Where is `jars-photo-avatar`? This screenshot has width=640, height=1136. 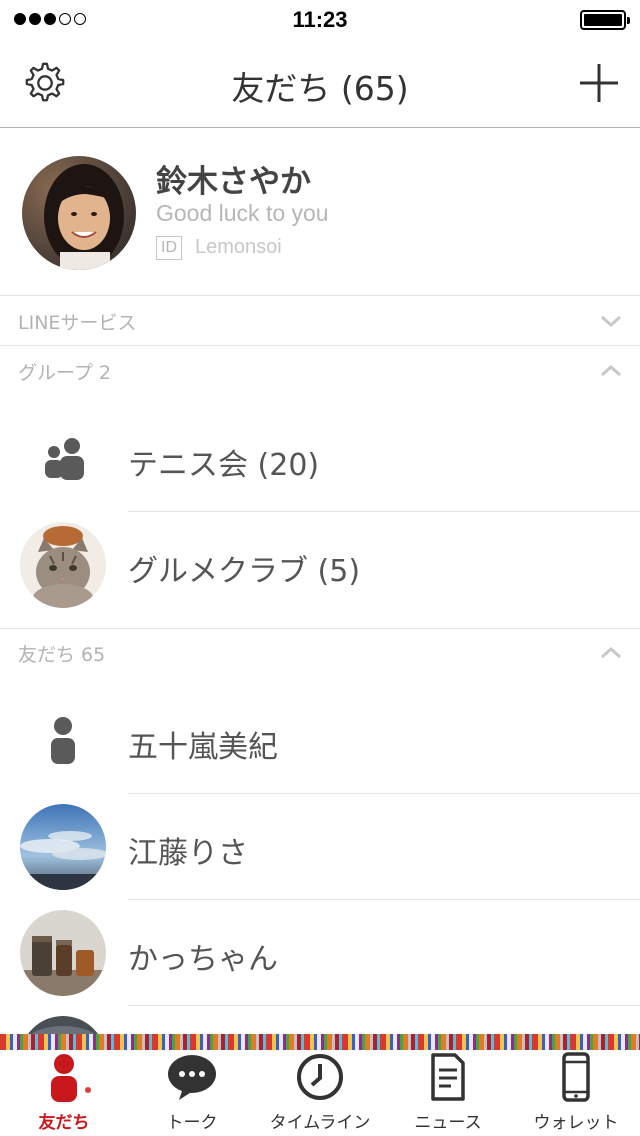 jars-photo-avatar is located at coordinates (63, 953).